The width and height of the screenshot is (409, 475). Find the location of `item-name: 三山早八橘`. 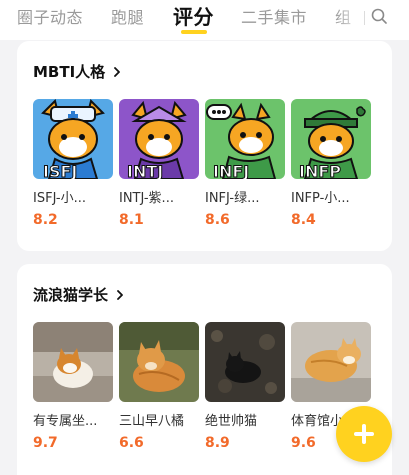

item-name: 三山早八橘 is located at coordinates (152, 421).